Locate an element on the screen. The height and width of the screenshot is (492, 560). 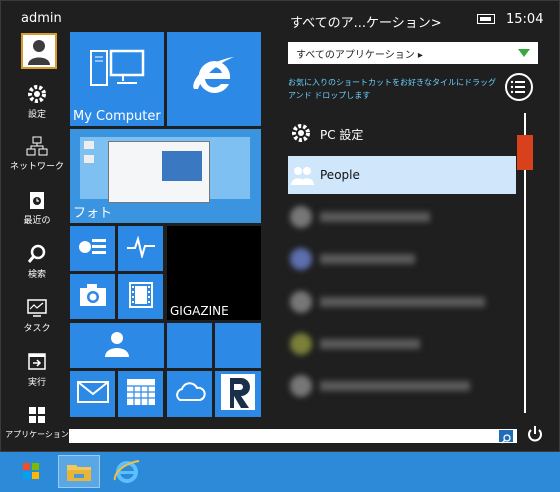
app-item-label: People is located at coordinates (340, 175).